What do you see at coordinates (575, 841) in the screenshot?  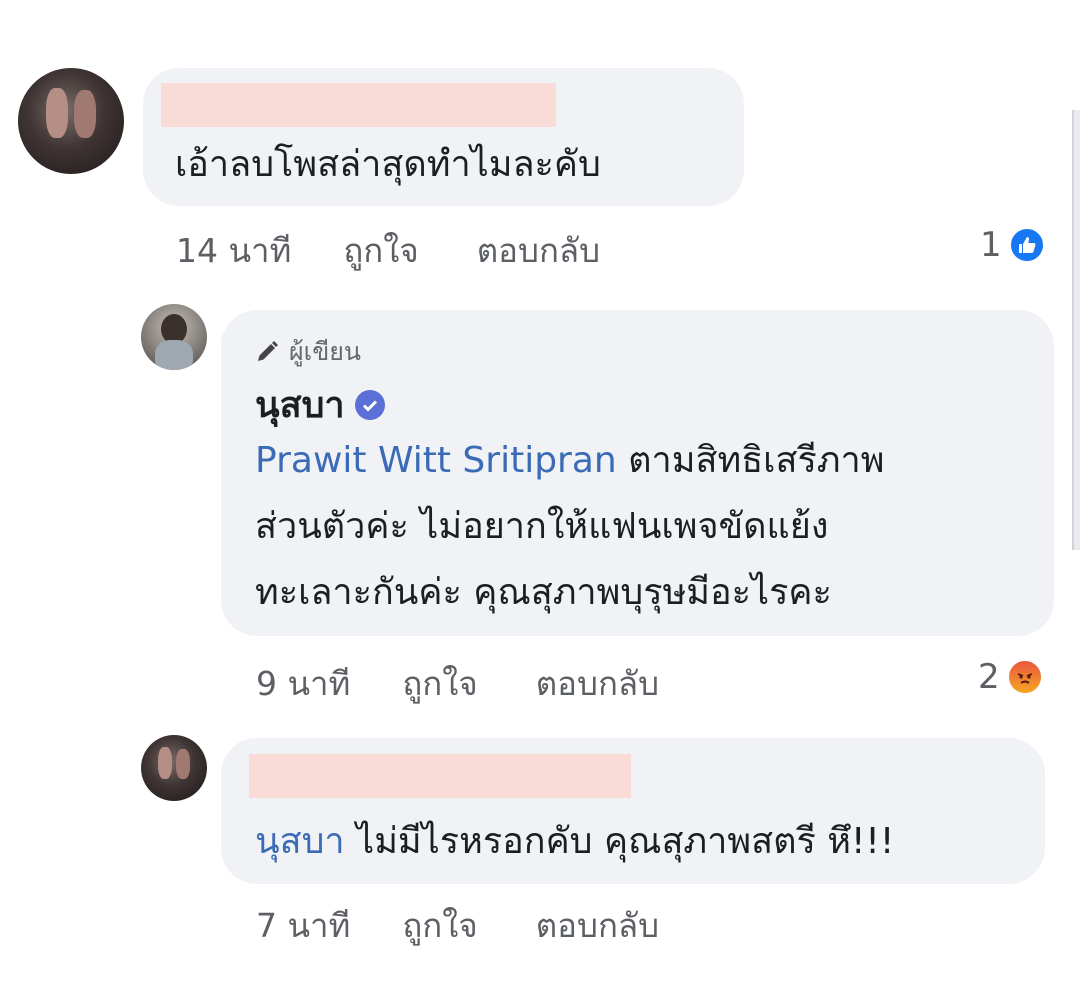 I see `comment-text: นุสบา ไม่มีไรหรอกคับ คุณสุภาพสตรี หึ!!!` at bounding box center [575, 841].